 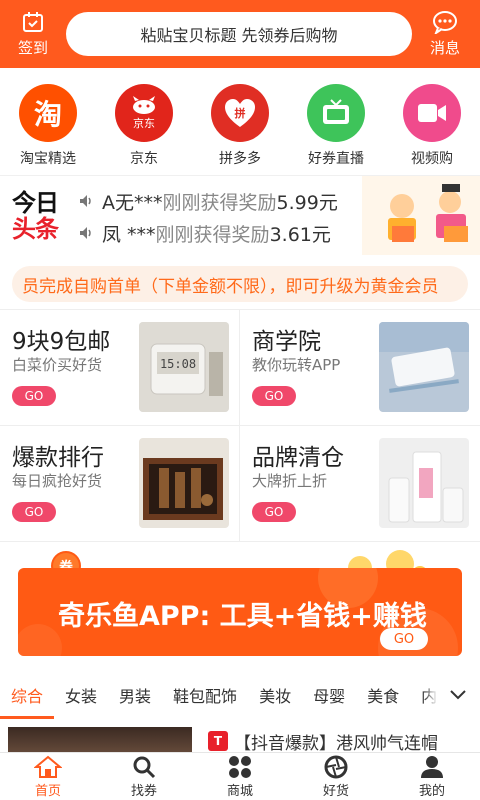 I want to click on category-label: 淘宝精选, so click(x=48, y=159).